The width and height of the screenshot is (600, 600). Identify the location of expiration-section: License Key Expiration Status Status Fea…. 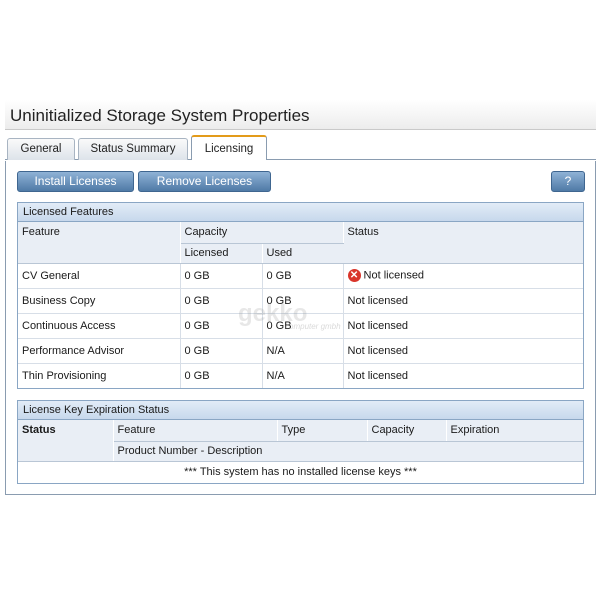
(300, 442).